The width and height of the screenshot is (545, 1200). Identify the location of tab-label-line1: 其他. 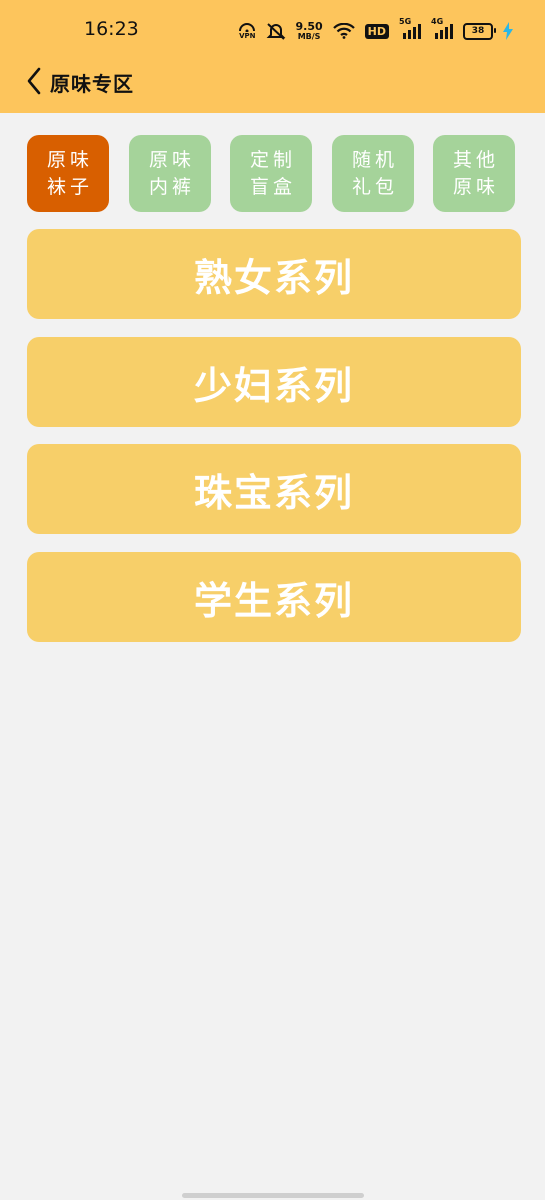
(475, 159).